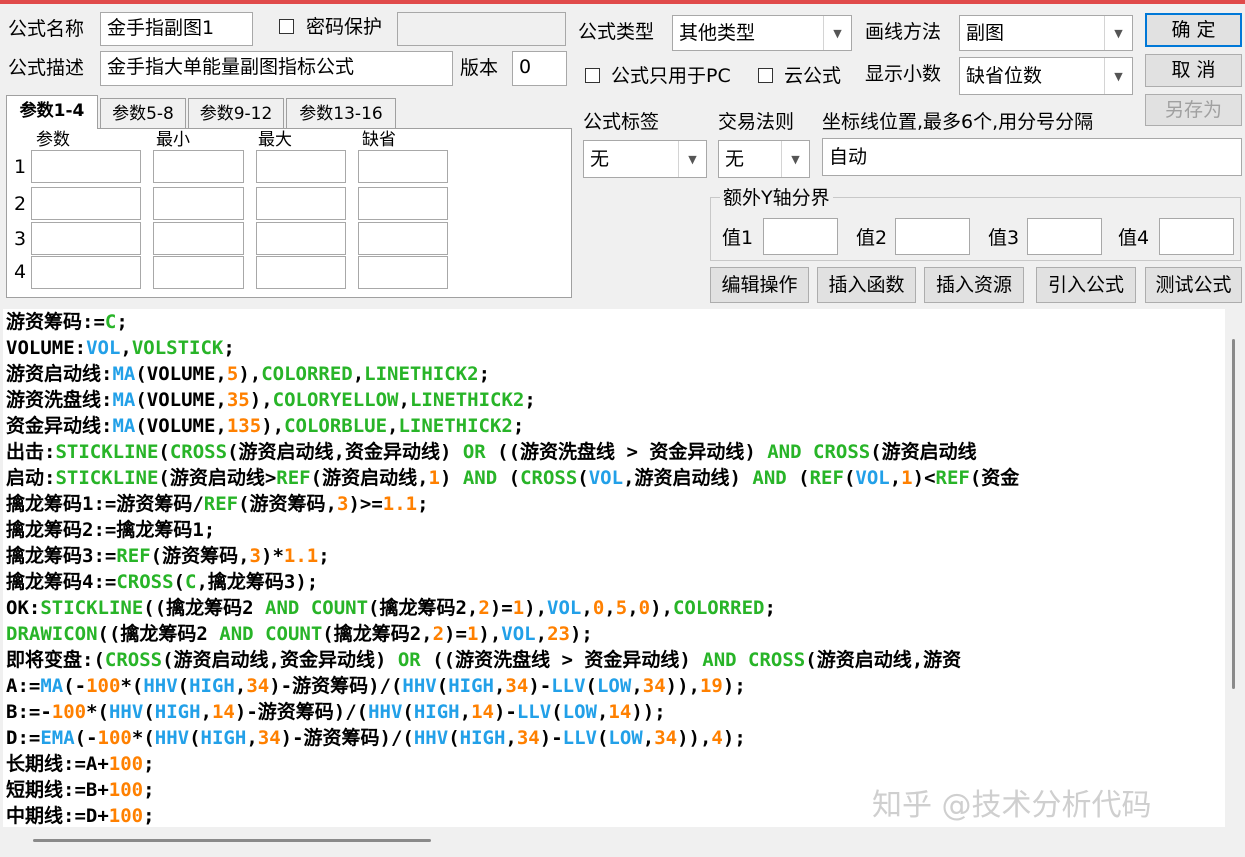  I want to click on import-formula-button: 引入公式, so click(1086, 285).